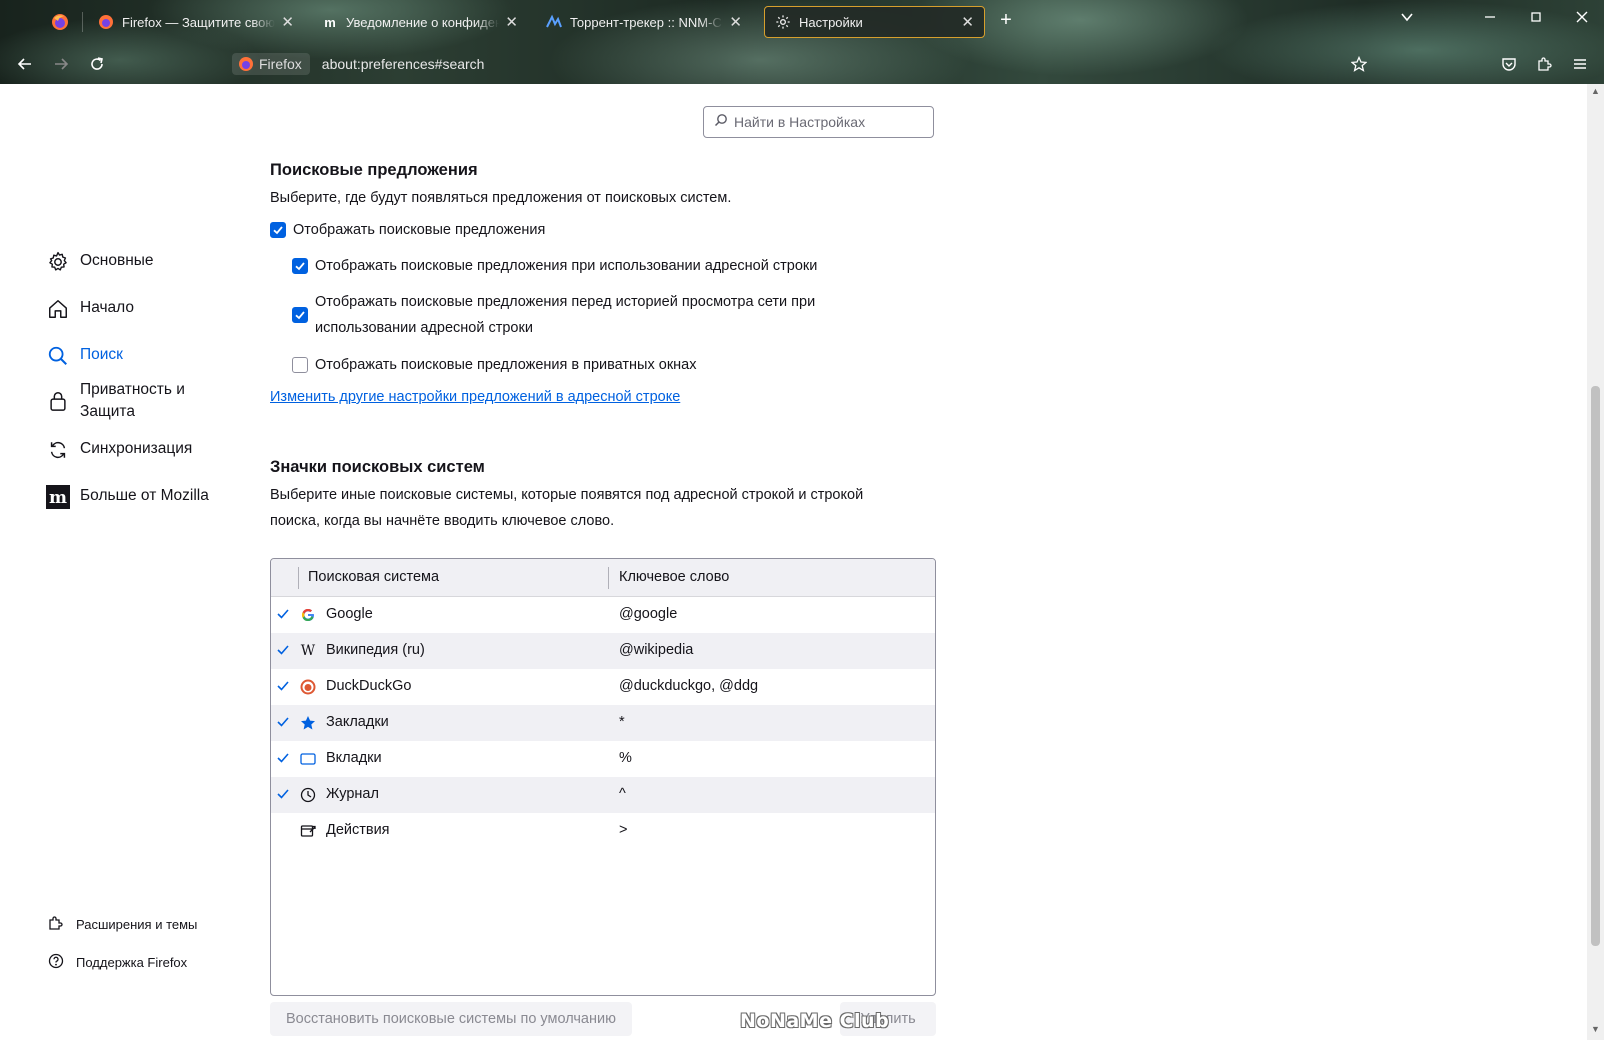 The width and height of the screenshot is (1604, 1040). Describe the element at coordinates (622, 722) in the screenshot. I see `engine-keyword: *` at that location.